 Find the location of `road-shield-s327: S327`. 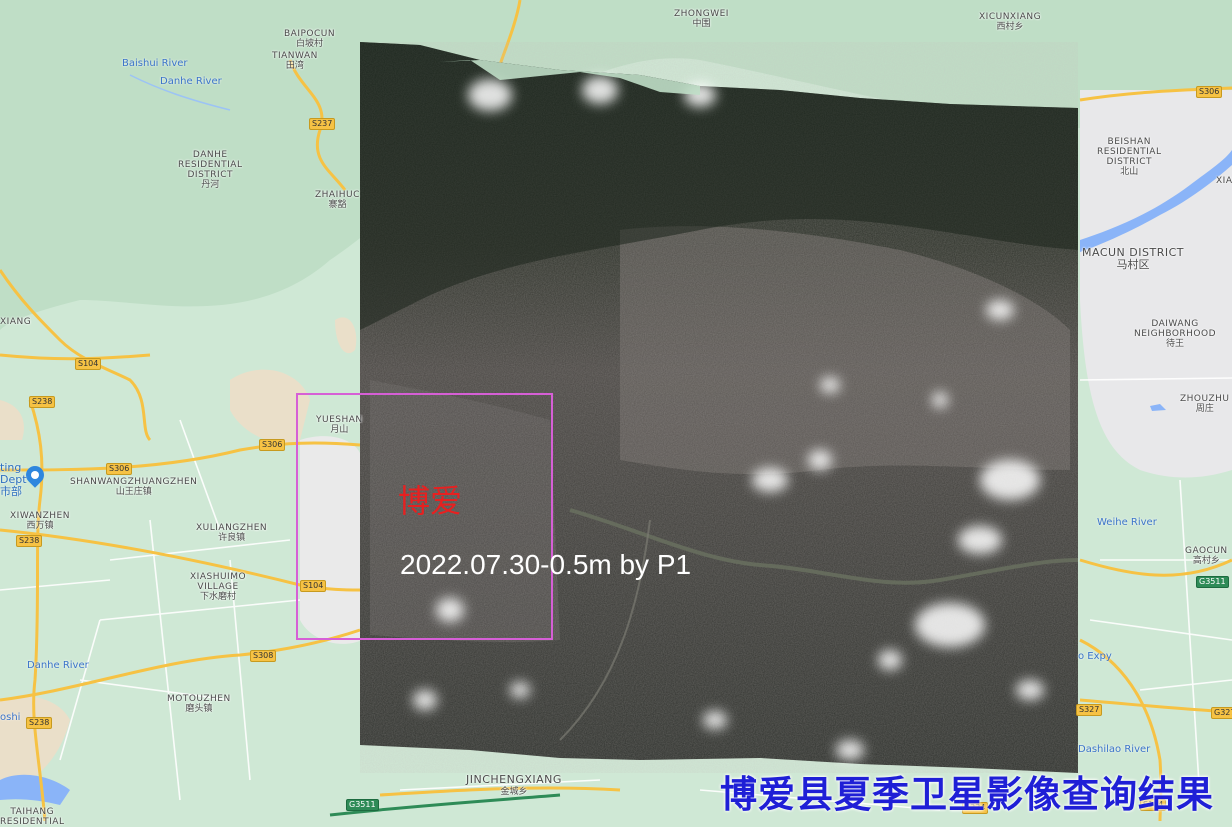

road-shield-s327: S327 is located at coordinates (1089, 710).